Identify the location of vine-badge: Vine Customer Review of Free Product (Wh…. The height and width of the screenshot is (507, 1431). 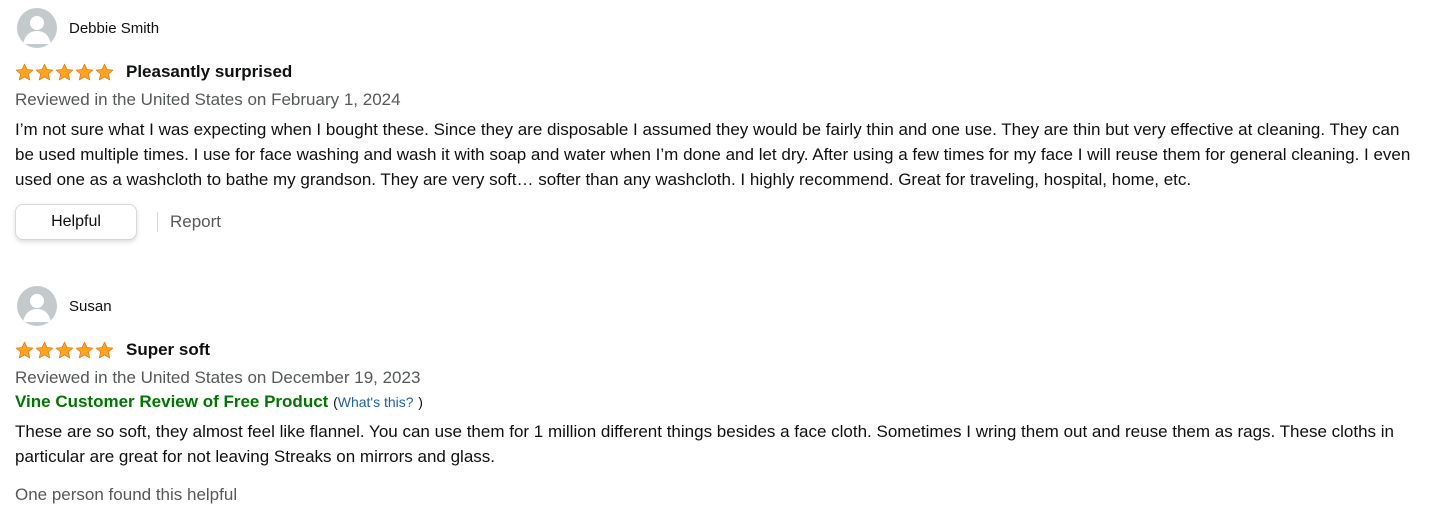
(717, 402).